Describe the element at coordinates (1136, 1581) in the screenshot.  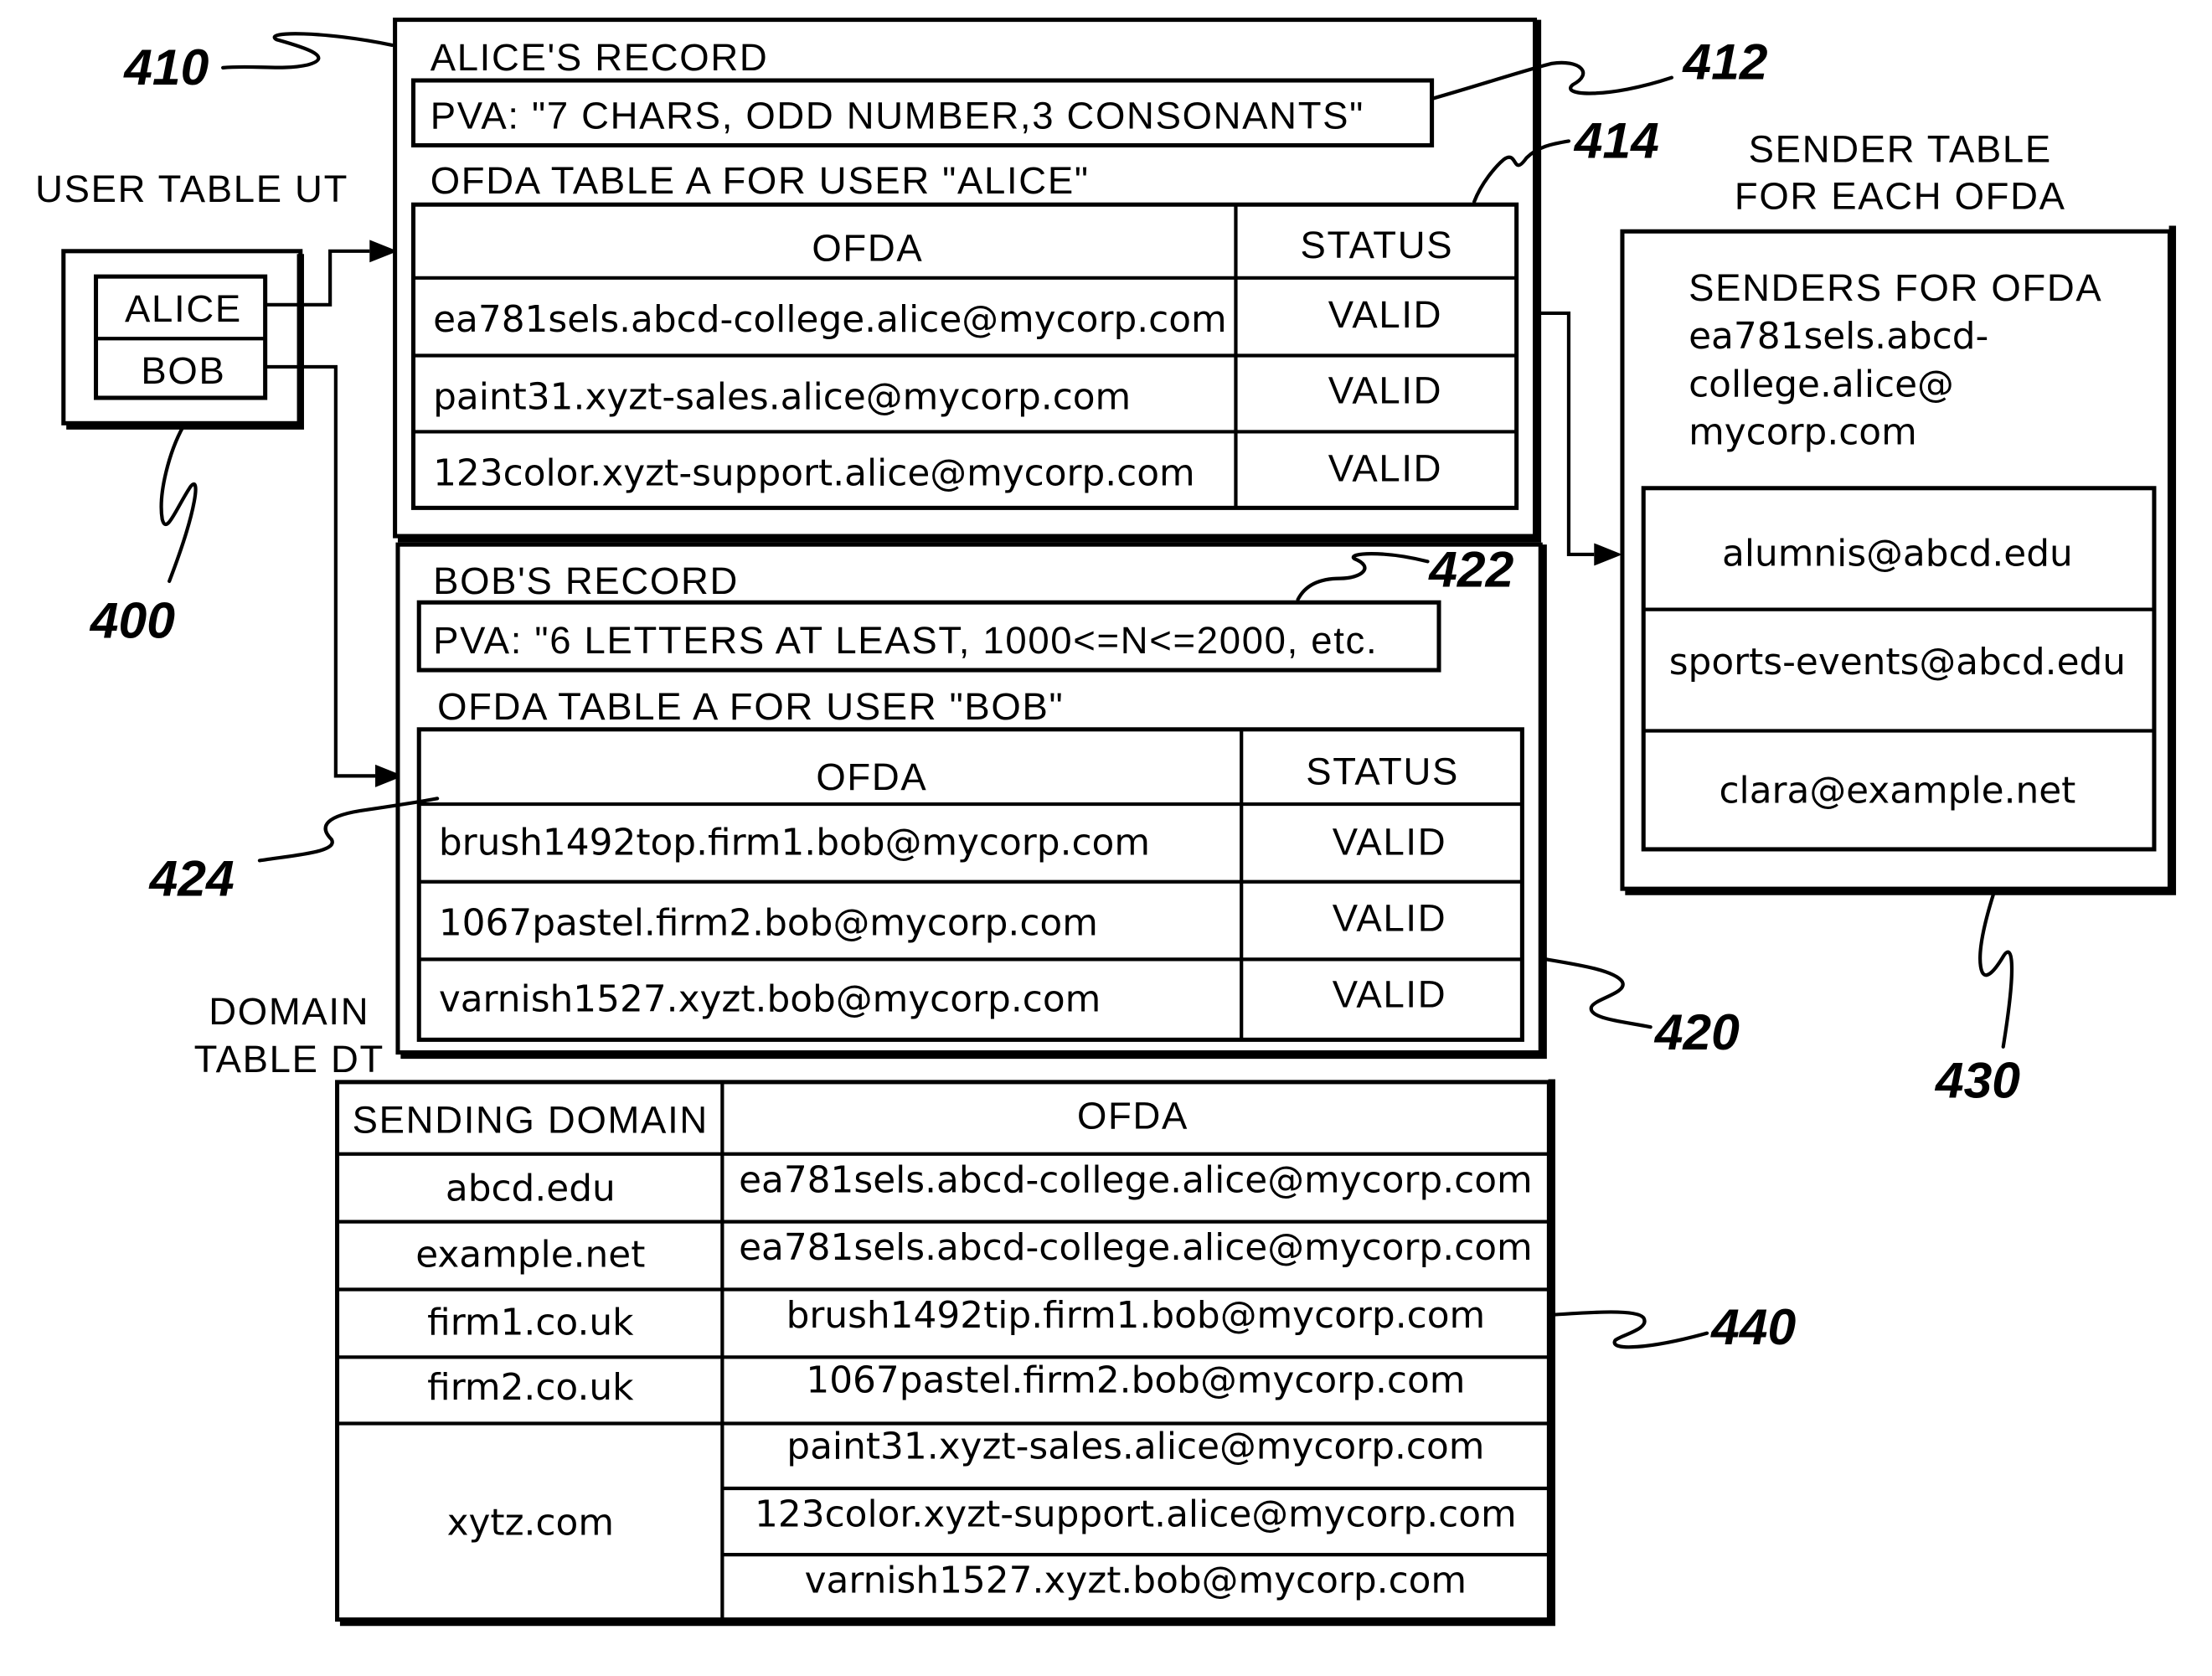
I see `domain-ofda-cell: varnish1527.xyzt.bob@mycorp.com` at that location.